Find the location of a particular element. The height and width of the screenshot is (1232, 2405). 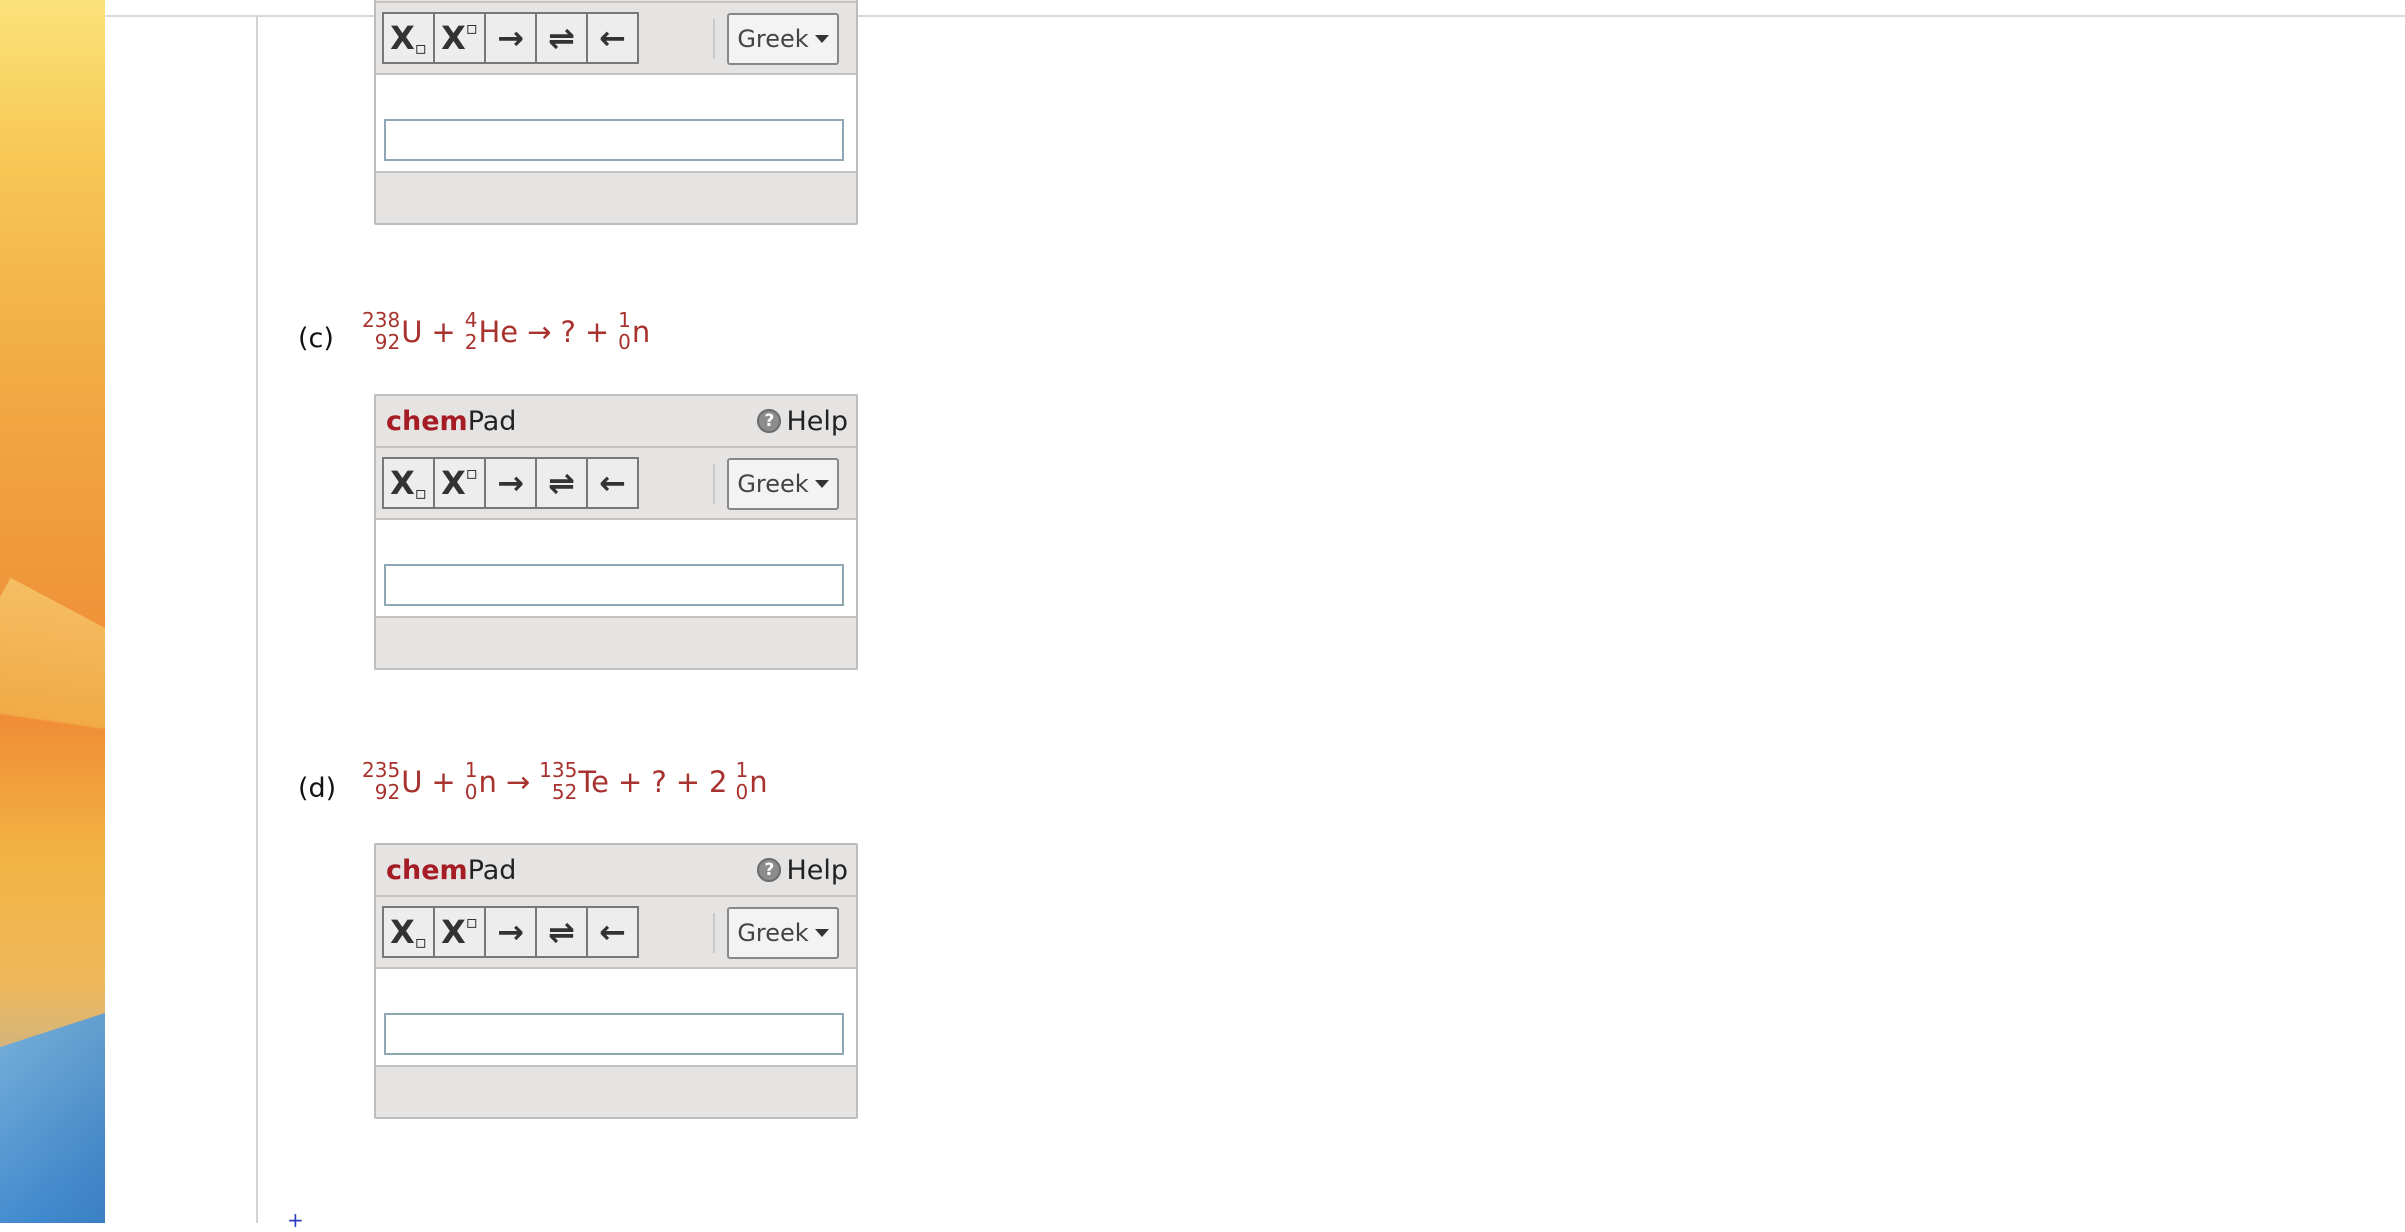

chempad-b: chemPad ?Help X▫ X▫ → ⇌ ← Greek is located at coordinates (616, 112).